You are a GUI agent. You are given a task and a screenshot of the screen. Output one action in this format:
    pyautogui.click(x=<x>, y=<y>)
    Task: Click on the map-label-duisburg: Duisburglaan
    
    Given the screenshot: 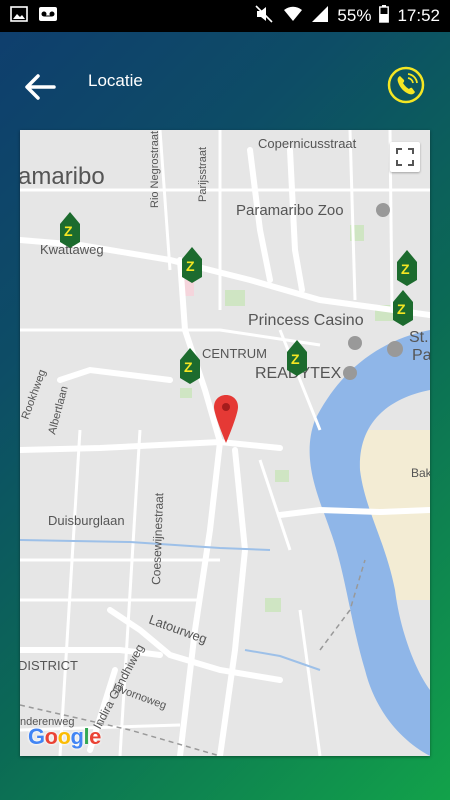 What is the action you would take?
    pyautogui.click(x=86, y=520)
    